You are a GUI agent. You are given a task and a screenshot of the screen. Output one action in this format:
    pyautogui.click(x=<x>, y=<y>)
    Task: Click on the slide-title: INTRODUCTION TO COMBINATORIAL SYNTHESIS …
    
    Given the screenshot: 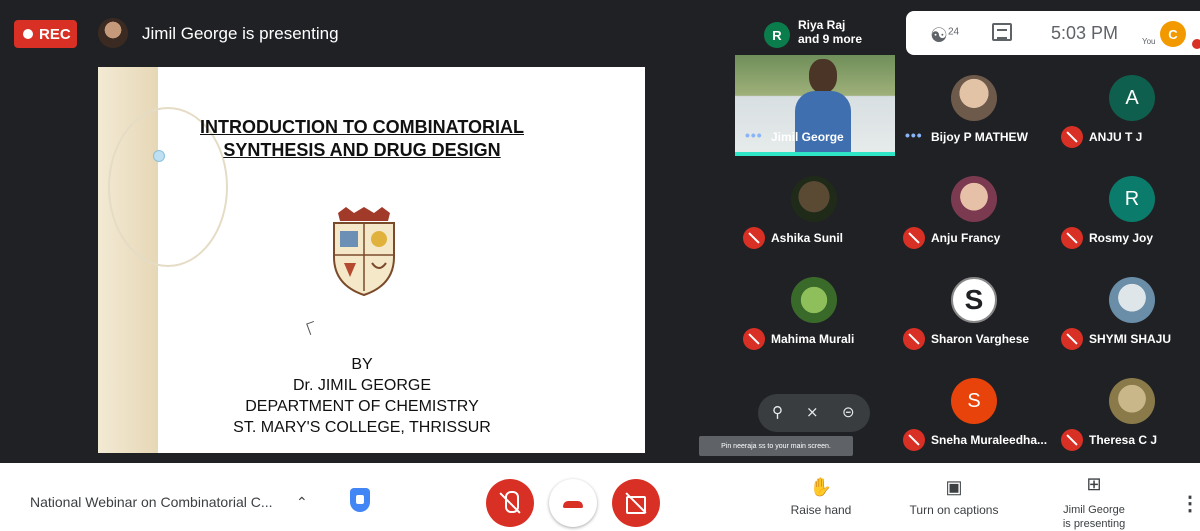 What is the action you would take?
    pyautogui.click(x=362, y=139)
    